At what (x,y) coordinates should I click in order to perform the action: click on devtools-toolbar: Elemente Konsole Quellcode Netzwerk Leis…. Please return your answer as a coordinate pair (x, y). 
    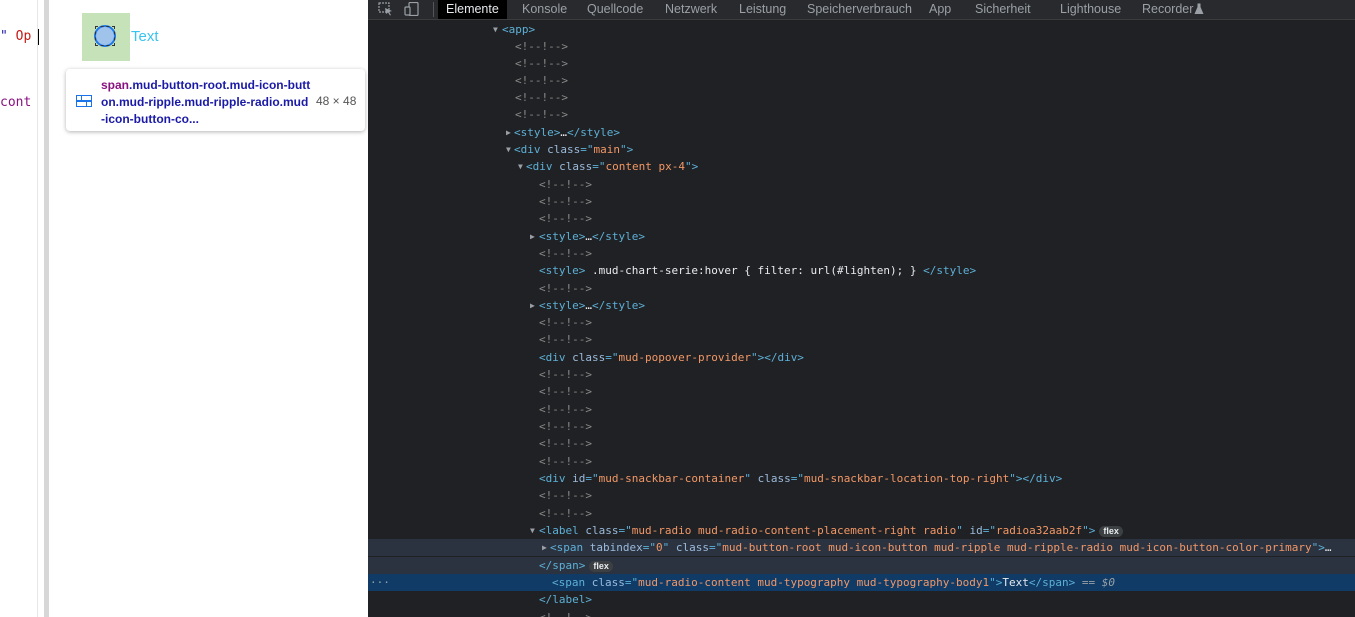
    Looking at the image, I should click on (861, 10).